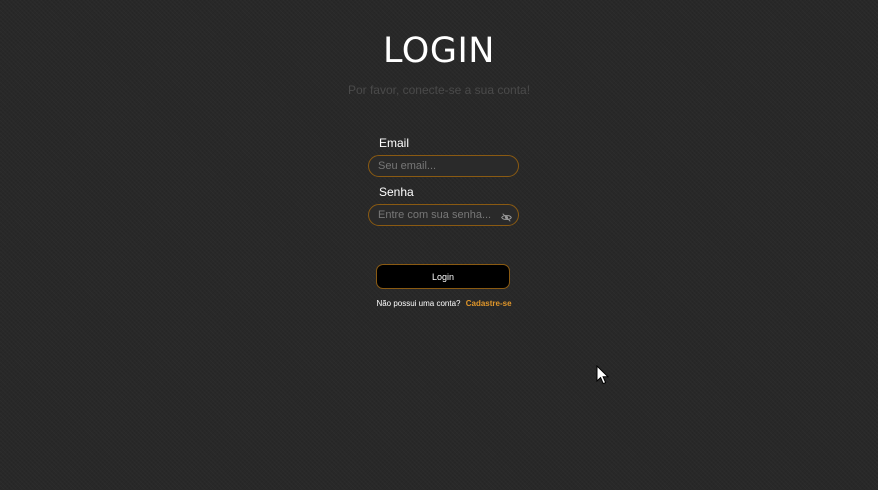 The width and height of the screenshot is (878, 490). Describe the element at coordinates (603, 374) in the screenshot. I see `mouse-pointer-icon` at that location.